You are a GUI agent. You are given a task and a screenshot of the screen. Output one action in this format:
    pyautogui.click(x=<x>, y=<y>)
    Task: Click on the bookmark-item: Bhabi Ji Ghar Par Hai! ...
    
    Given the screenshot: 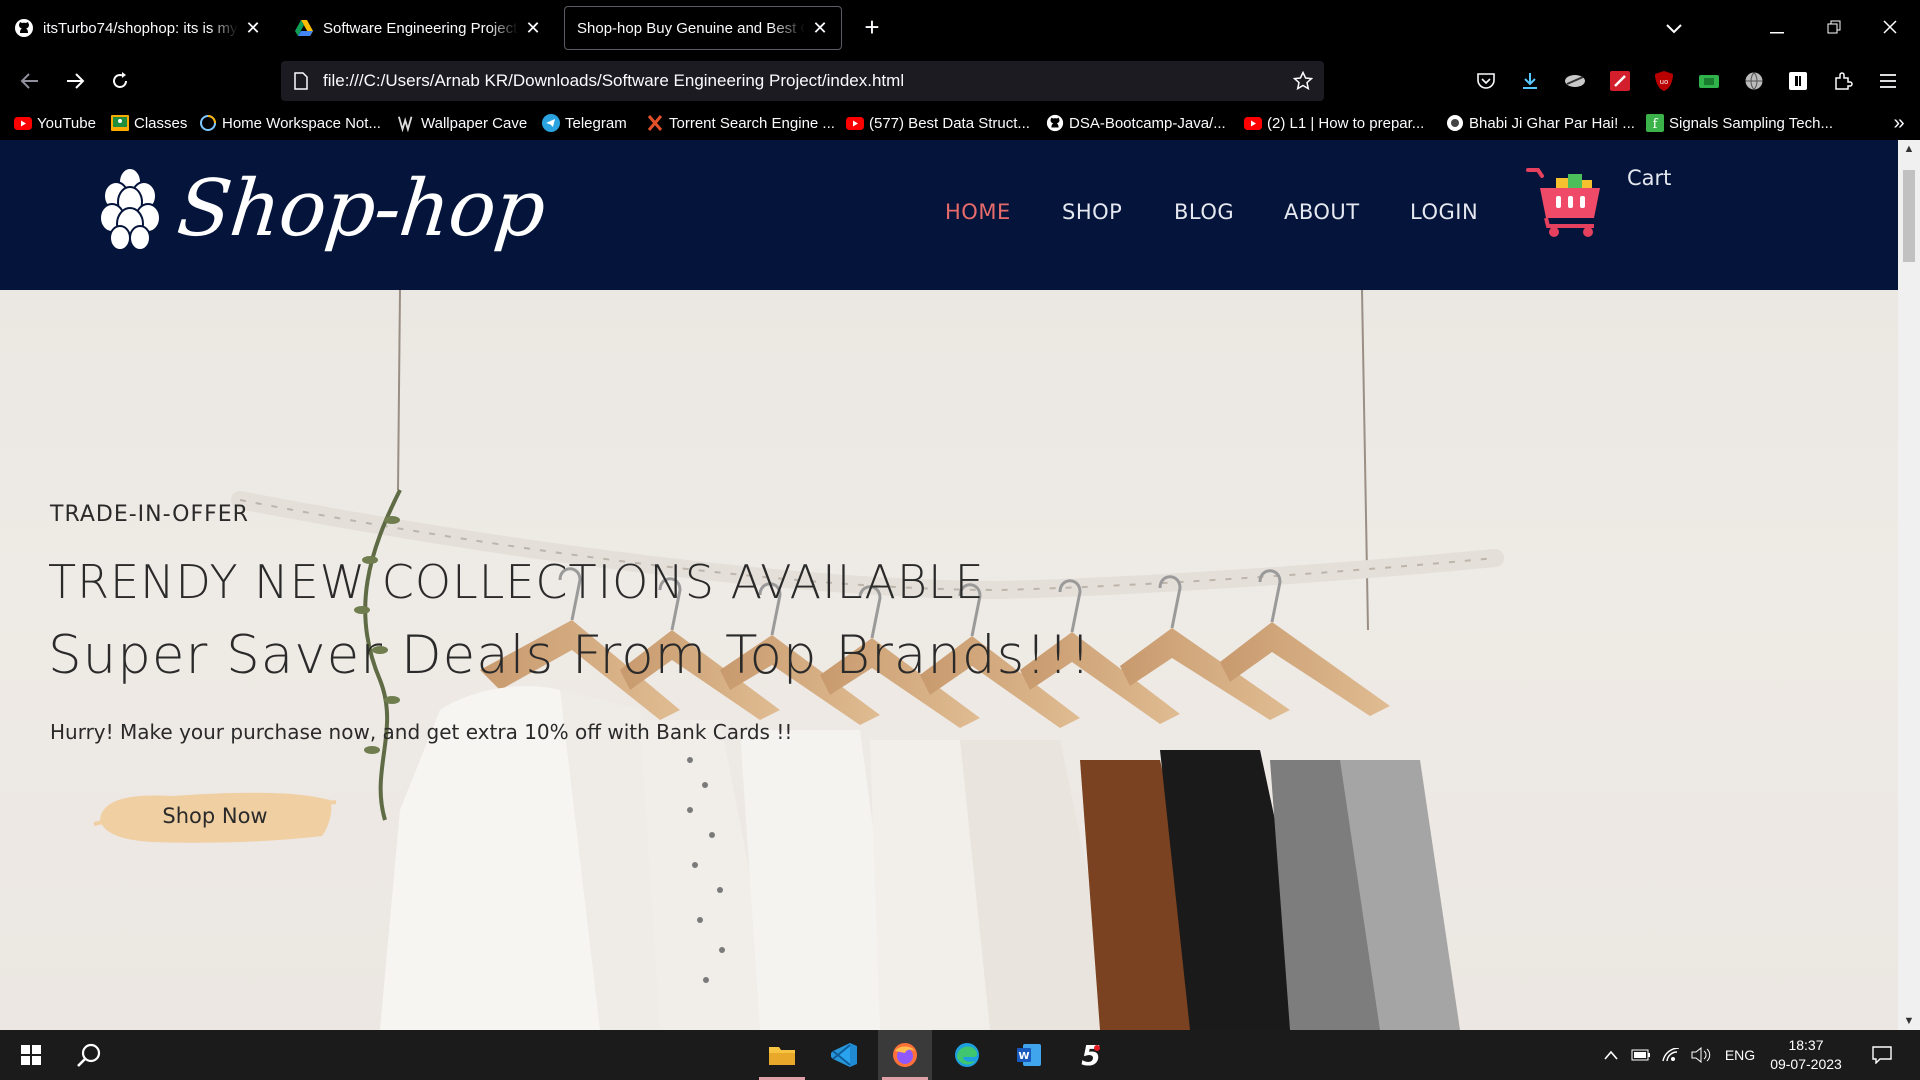 What is the action you would take?
    pyautogui.click(x=1540, y=123)
    